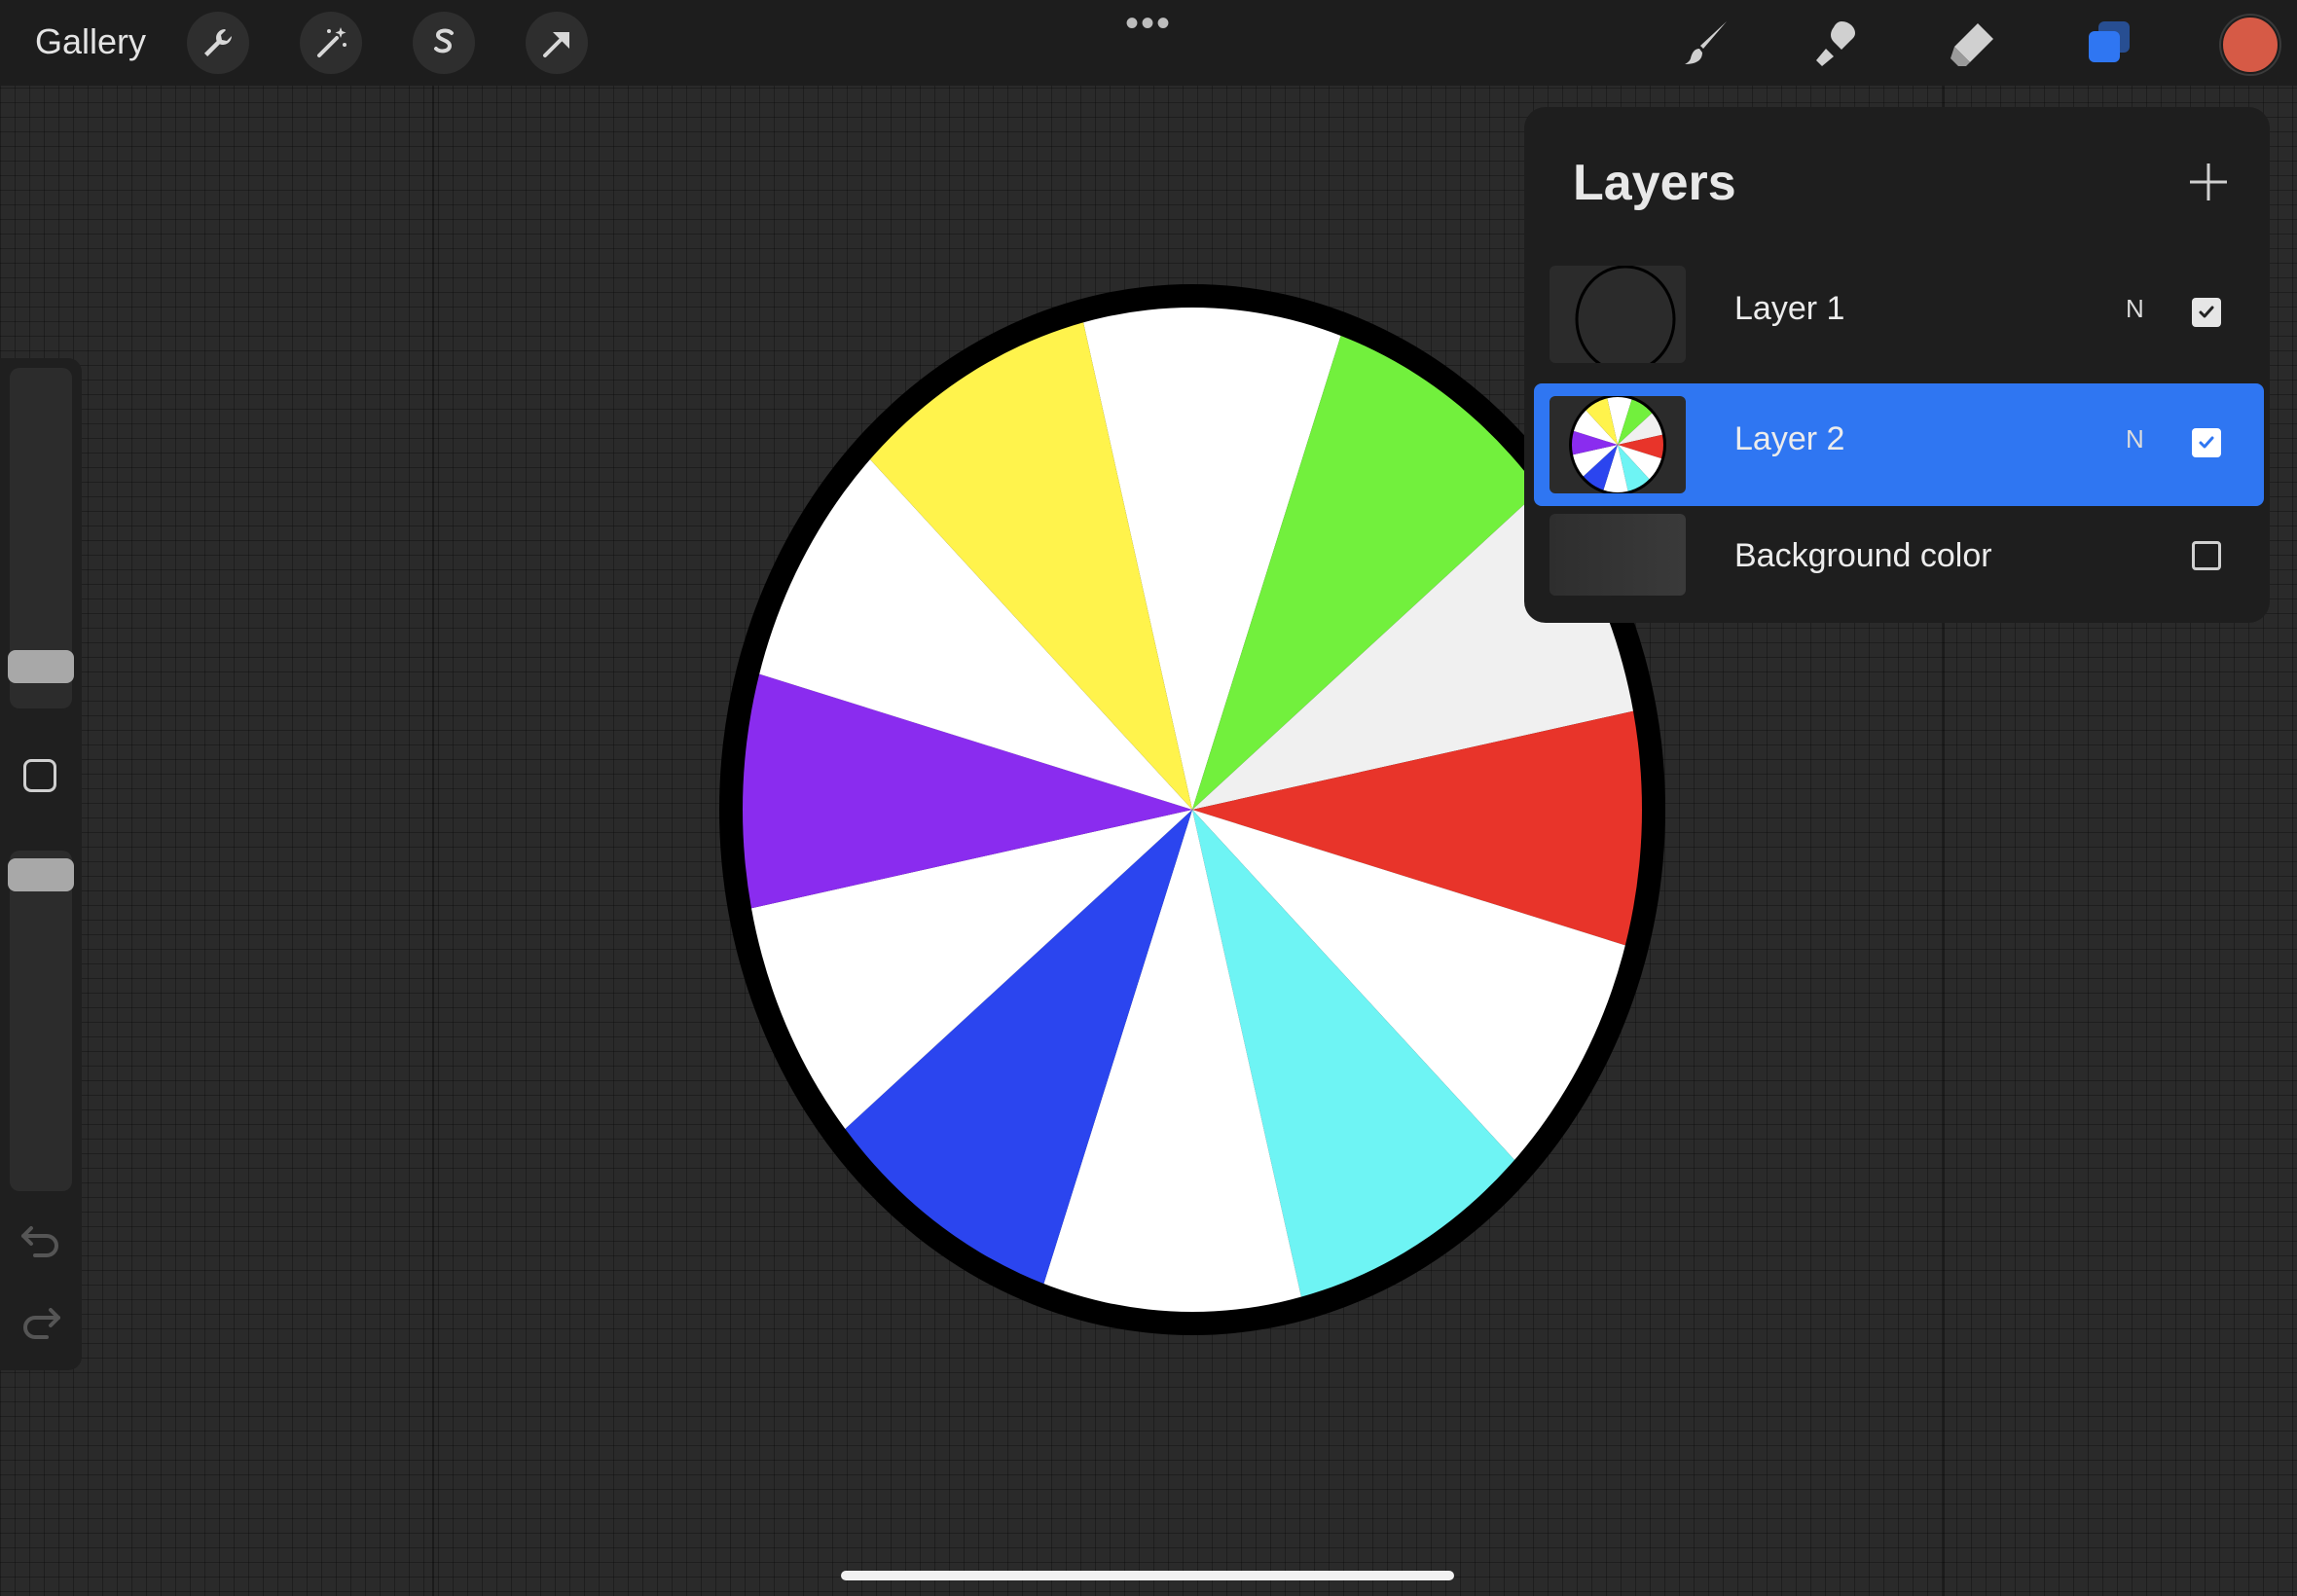  What do you see at coordinates (90, 42) in the screenshot?
I see `gallery-button: Gallery` at bounding box center [90, 42].